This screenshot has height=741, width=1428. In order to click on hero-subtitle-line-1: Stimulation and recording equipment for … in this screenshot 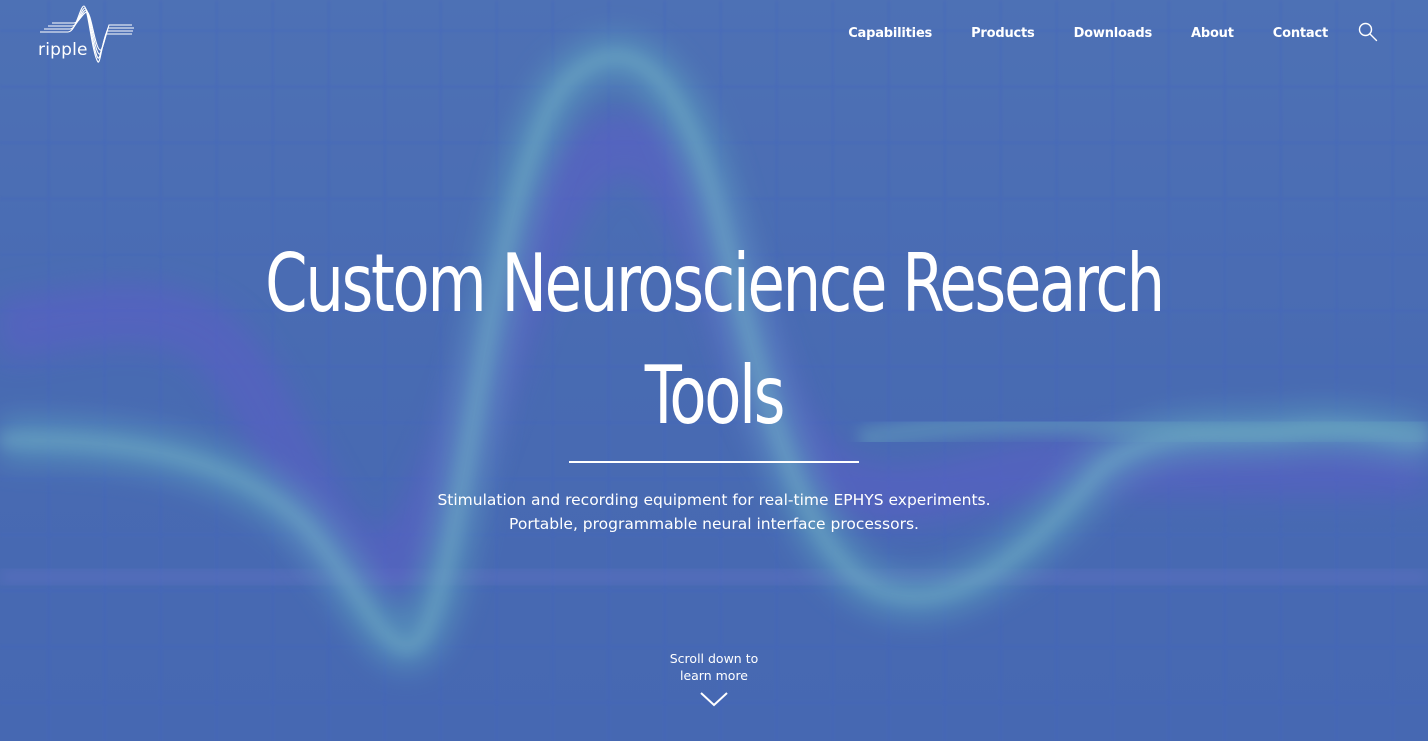, I will do `click(714, 500)`.